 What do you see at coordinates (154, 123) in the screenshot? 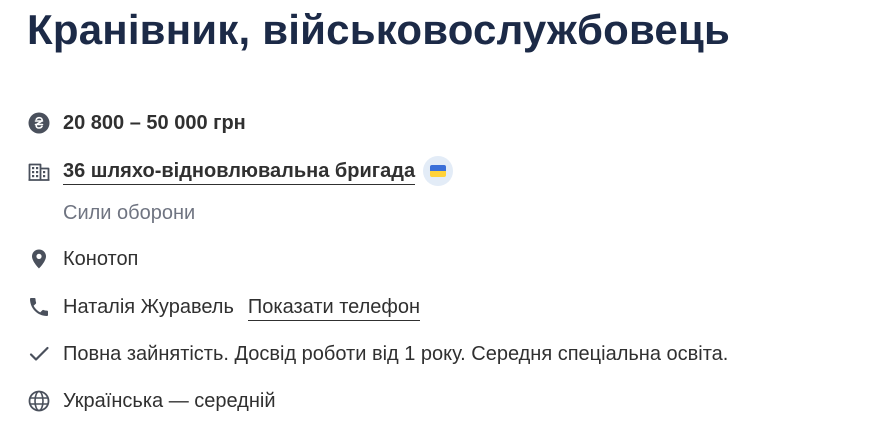
I see `salary-text: 20 800 – 50 000 грн` at bounding box center [154, 123].